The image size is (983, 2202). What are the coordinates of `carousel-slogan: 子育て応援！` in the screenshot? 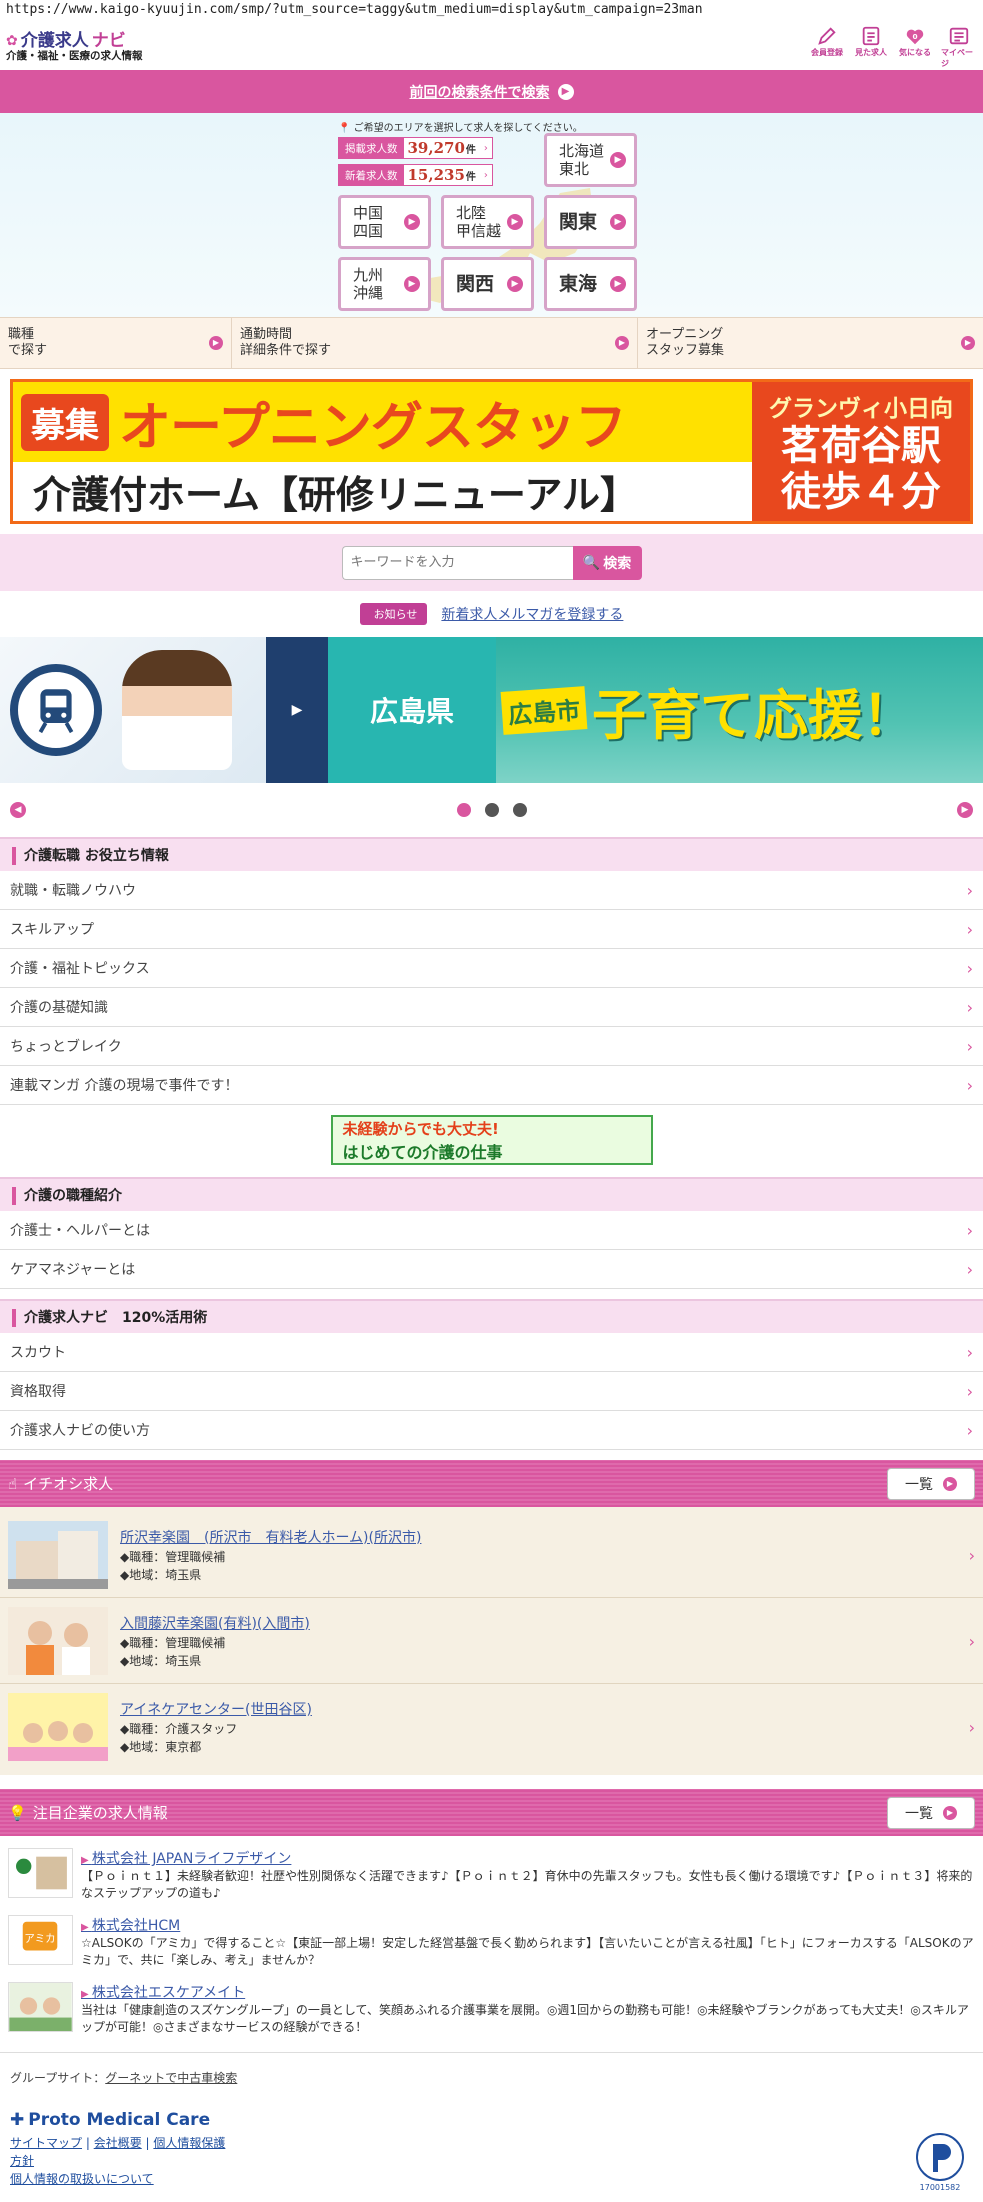 It's located at (754, 715).